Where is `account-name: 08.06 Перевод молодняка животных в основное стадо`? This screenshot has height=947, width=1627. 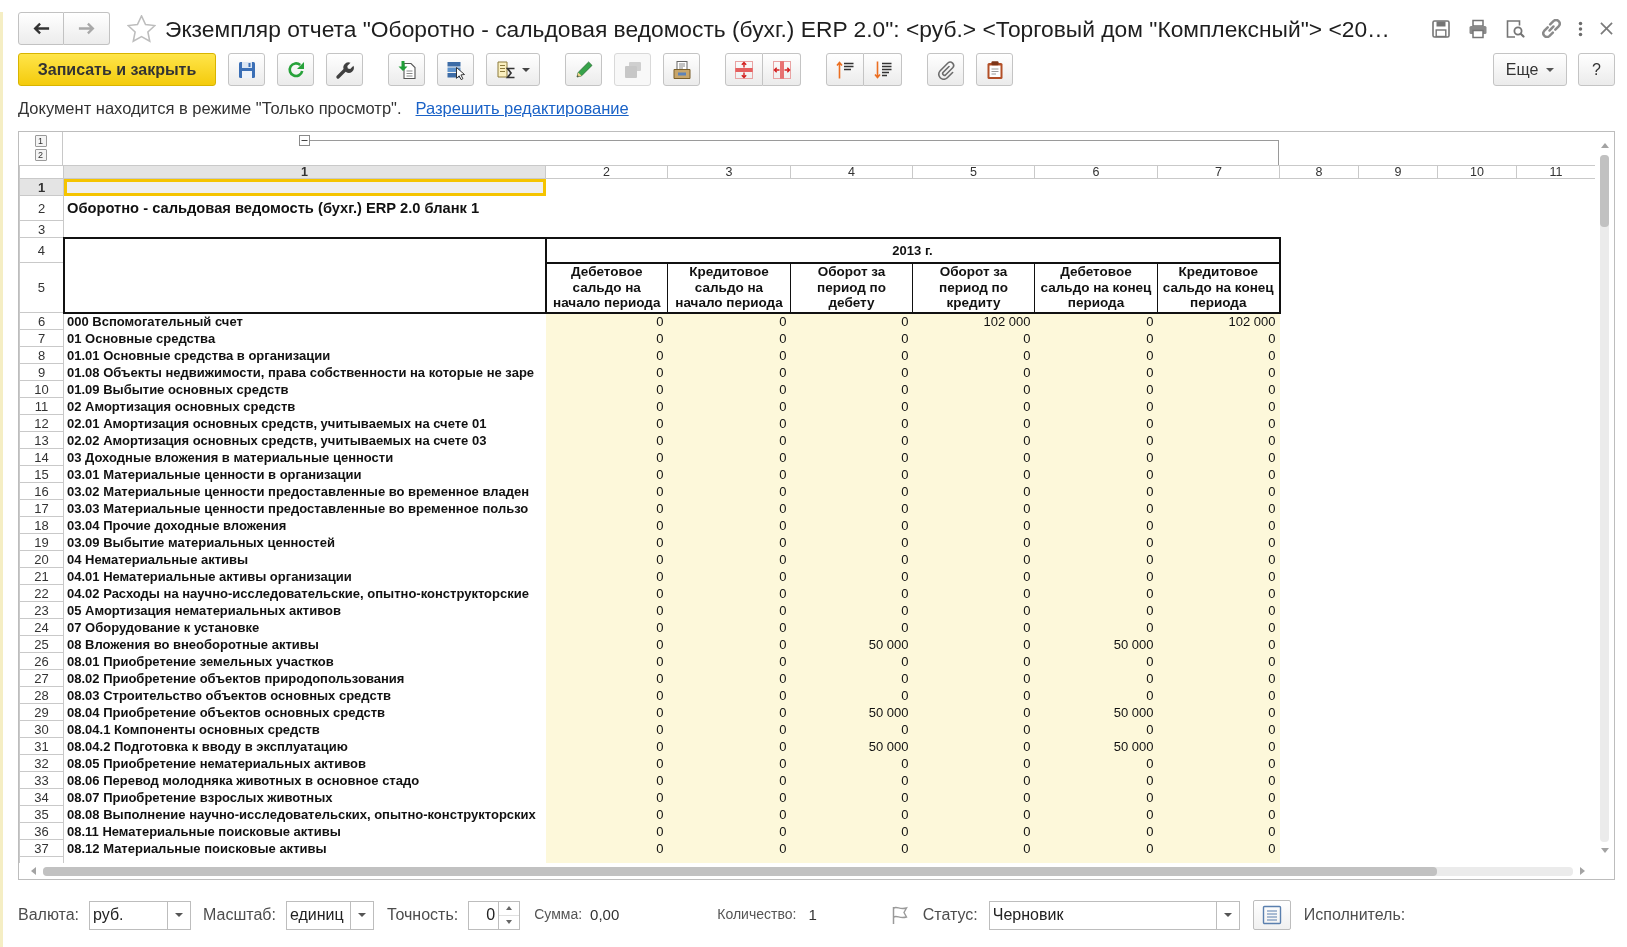
account-name: 08.06 Перевод молодняка животных в основное стадо is located at coordinates (304, 780).